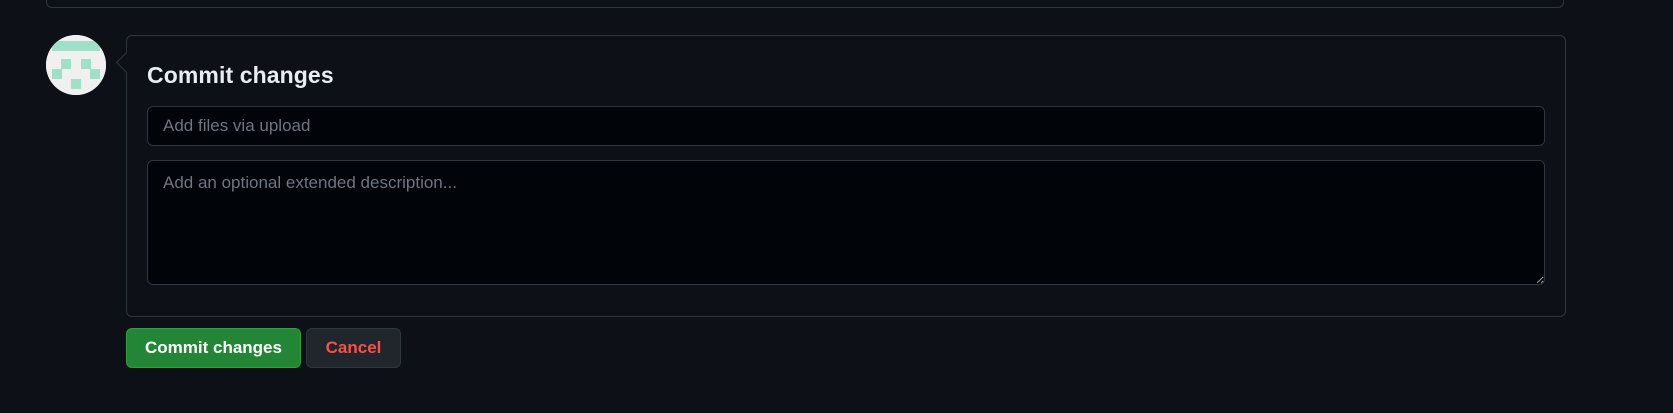 This screenshot has height=413, width=1673. I want to click on cancel-button: Cancel, so click(353, 348).